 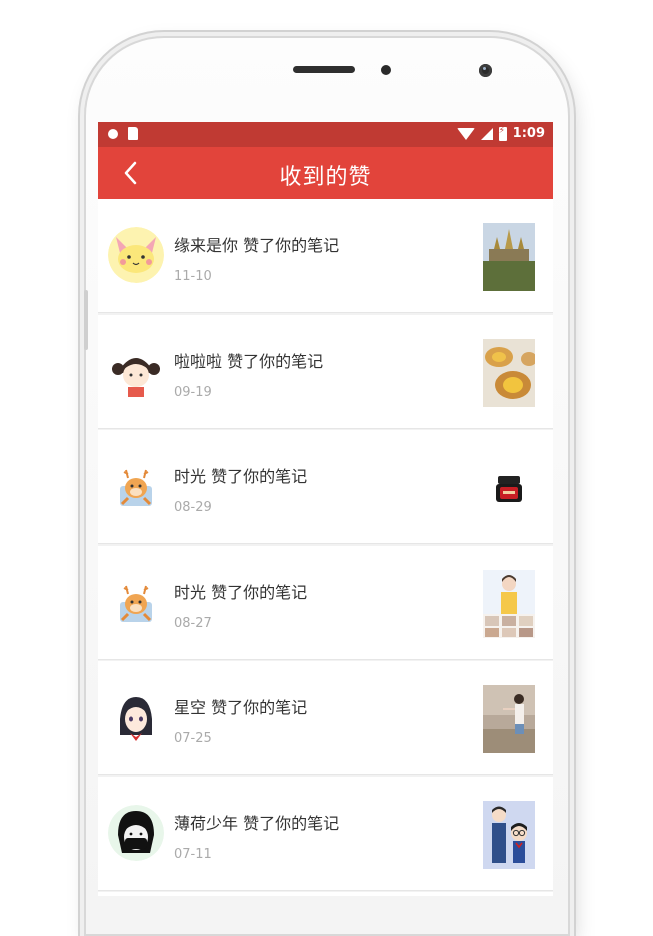 What do you see at coordinates (509, 488) in the screenshot?
I see `cosmetic-jar-photo-icon` at bounding box center [509, 488].